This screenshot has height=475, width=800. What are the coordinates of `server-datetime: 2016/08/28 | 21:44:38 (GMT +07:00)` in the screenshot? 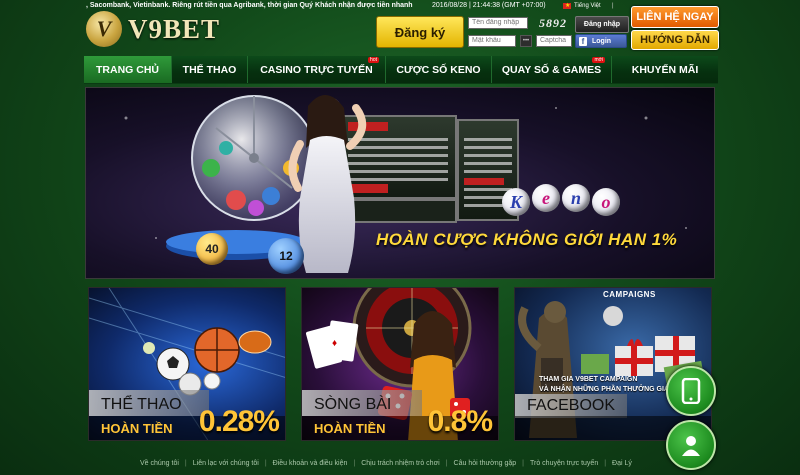 It's located at (489, 5).